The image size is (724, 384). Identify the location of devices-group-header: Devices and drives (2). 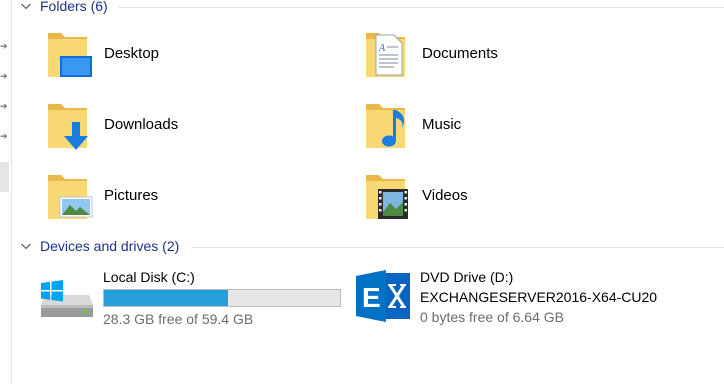
(99, 246).